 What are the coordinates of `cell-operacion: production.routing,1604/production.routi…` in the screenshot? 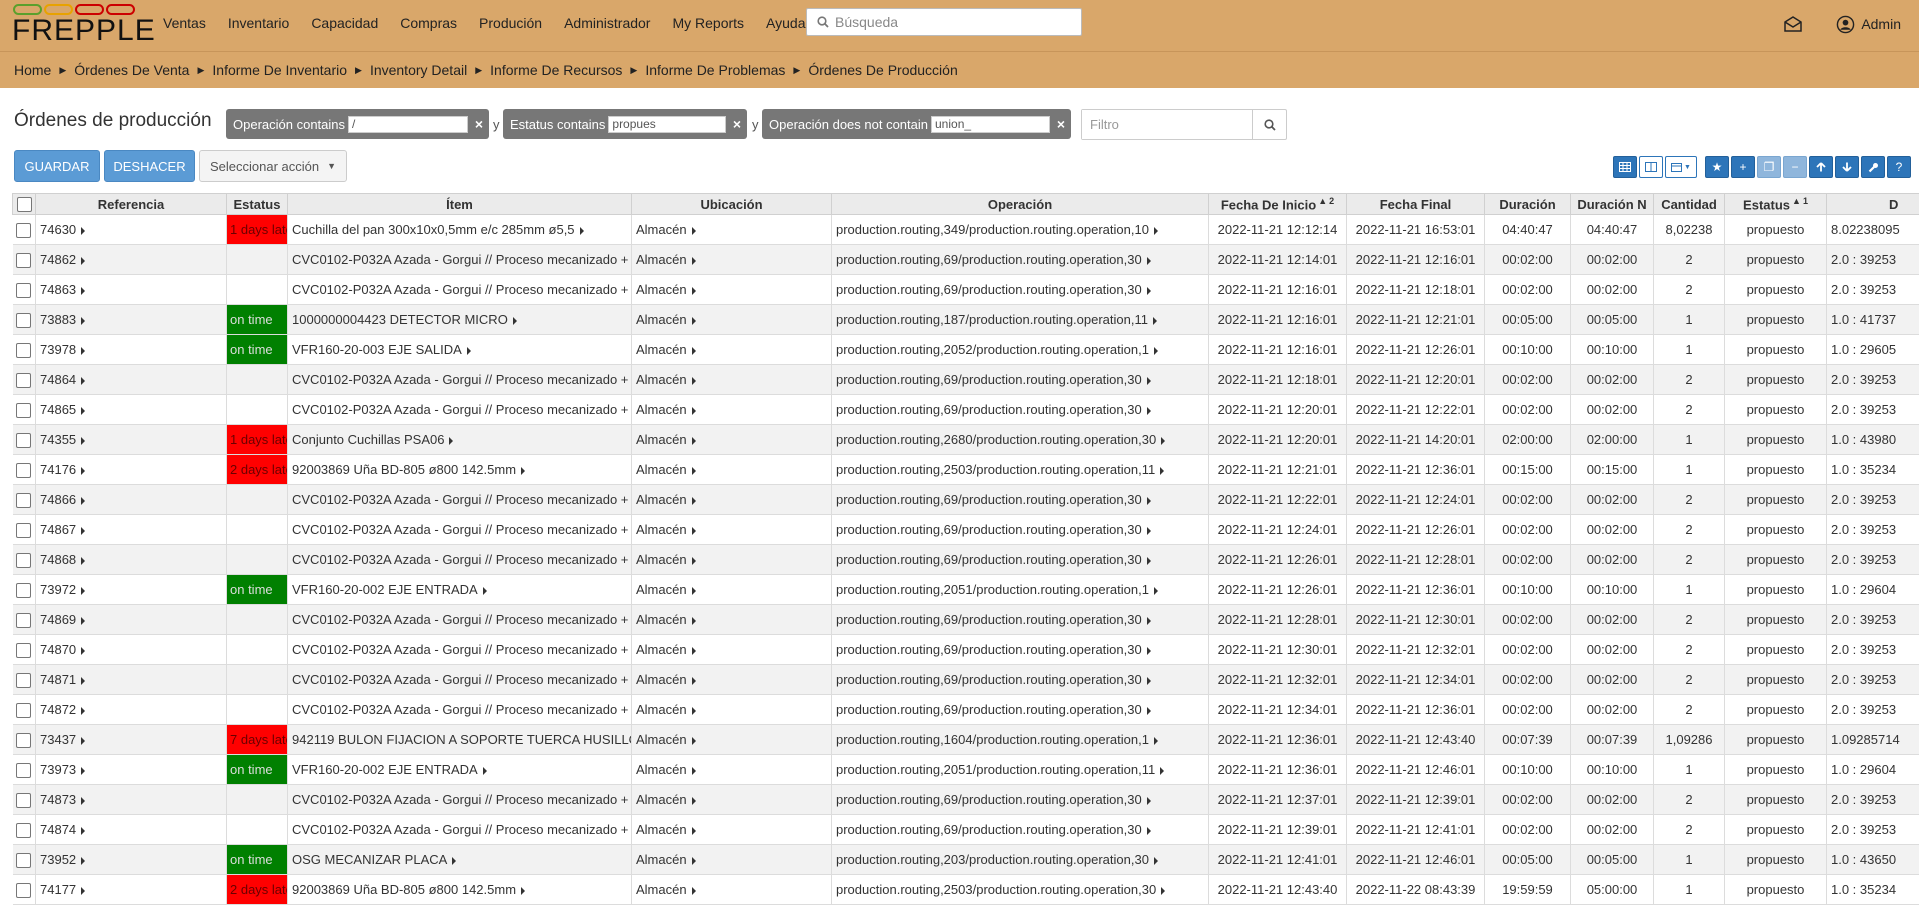 It's located at (1020, 739).